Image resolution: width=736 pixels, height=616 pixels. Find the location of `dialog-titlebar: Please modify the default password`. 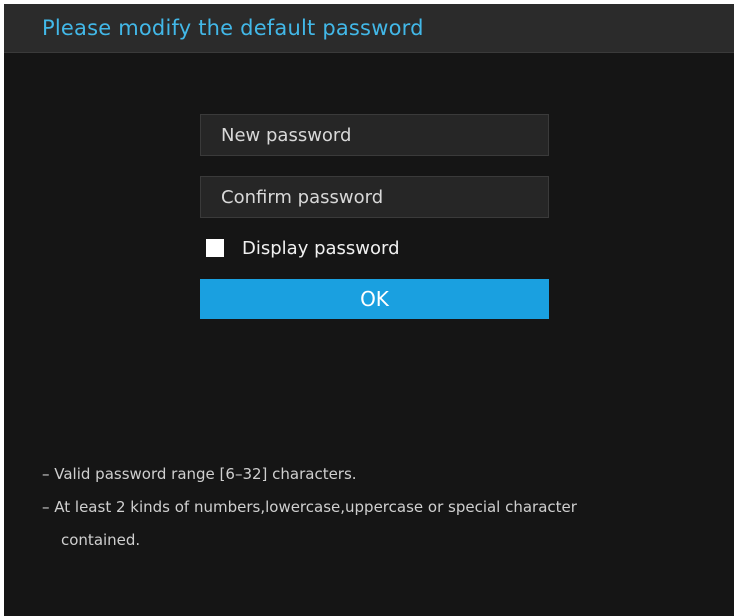

dialog-titlebar: Please modify the default password is located at coordinates (369, 28).